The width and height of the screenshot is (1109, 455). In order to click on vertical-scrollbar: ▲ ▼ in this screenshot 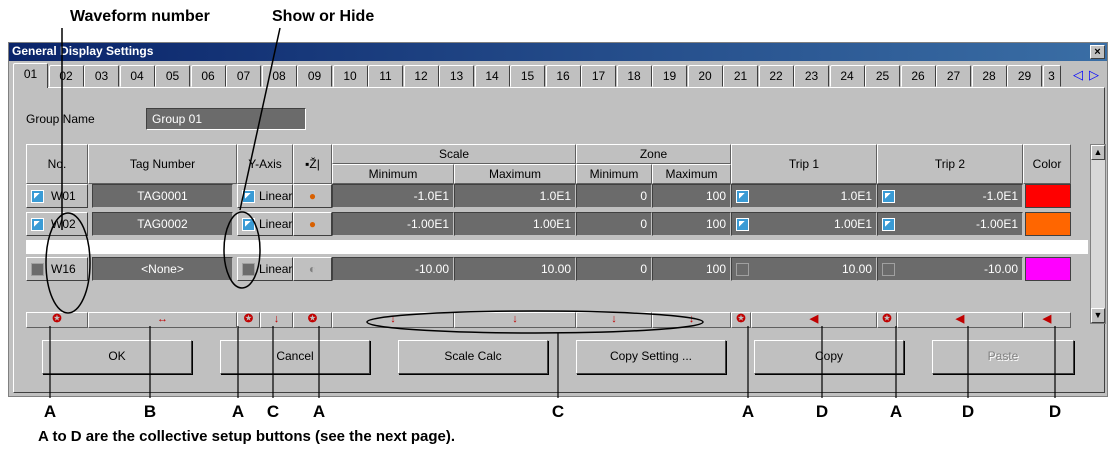, I will do `click(1098, 234)`.